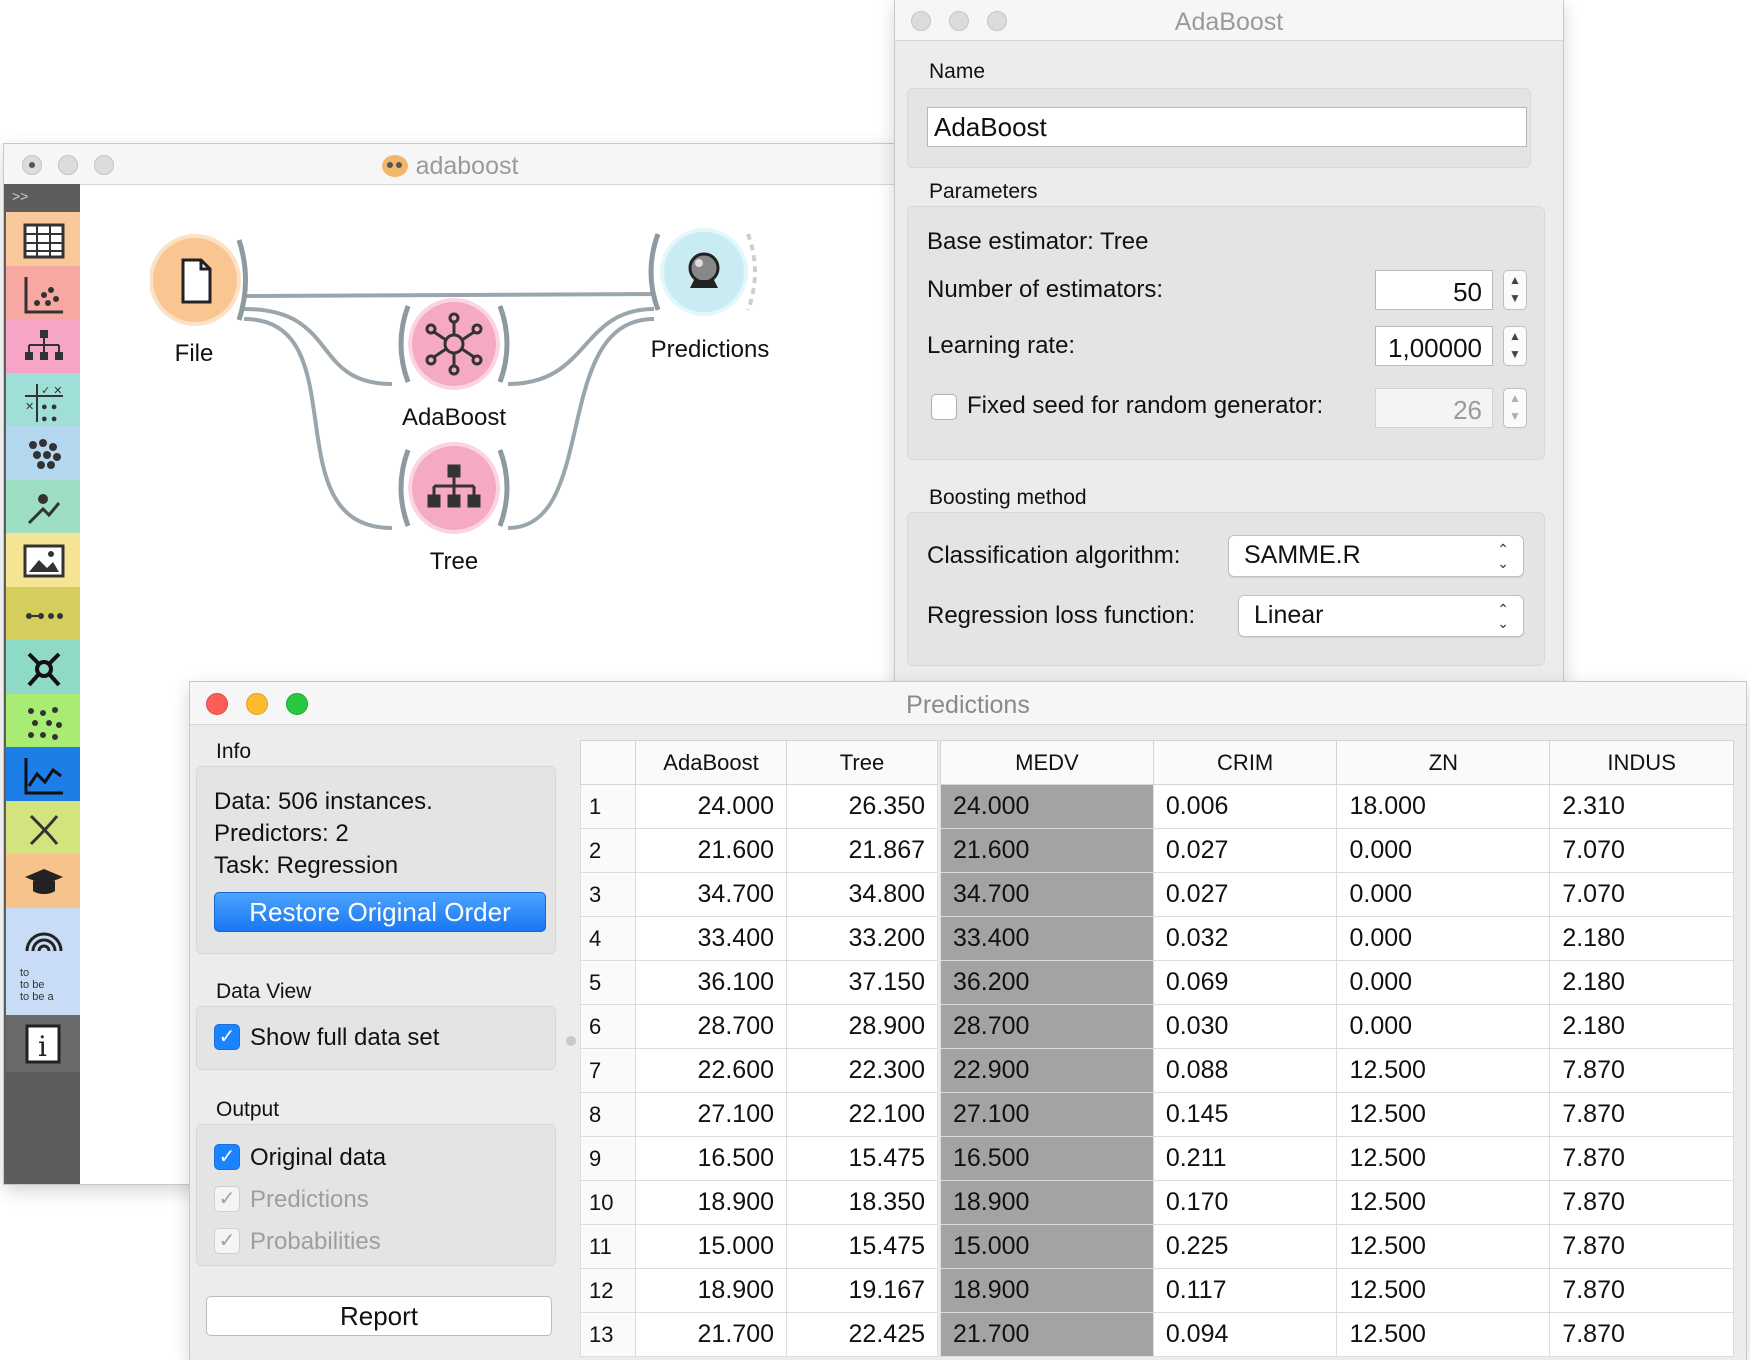 Image resolution: width=1750 pixels, height=1360 pixels. What do you see at coordinates (1515, 346) in the screenshot?
I see `learning-rate-stepper: ▲ ▼` at bounding box center [1515, 346].